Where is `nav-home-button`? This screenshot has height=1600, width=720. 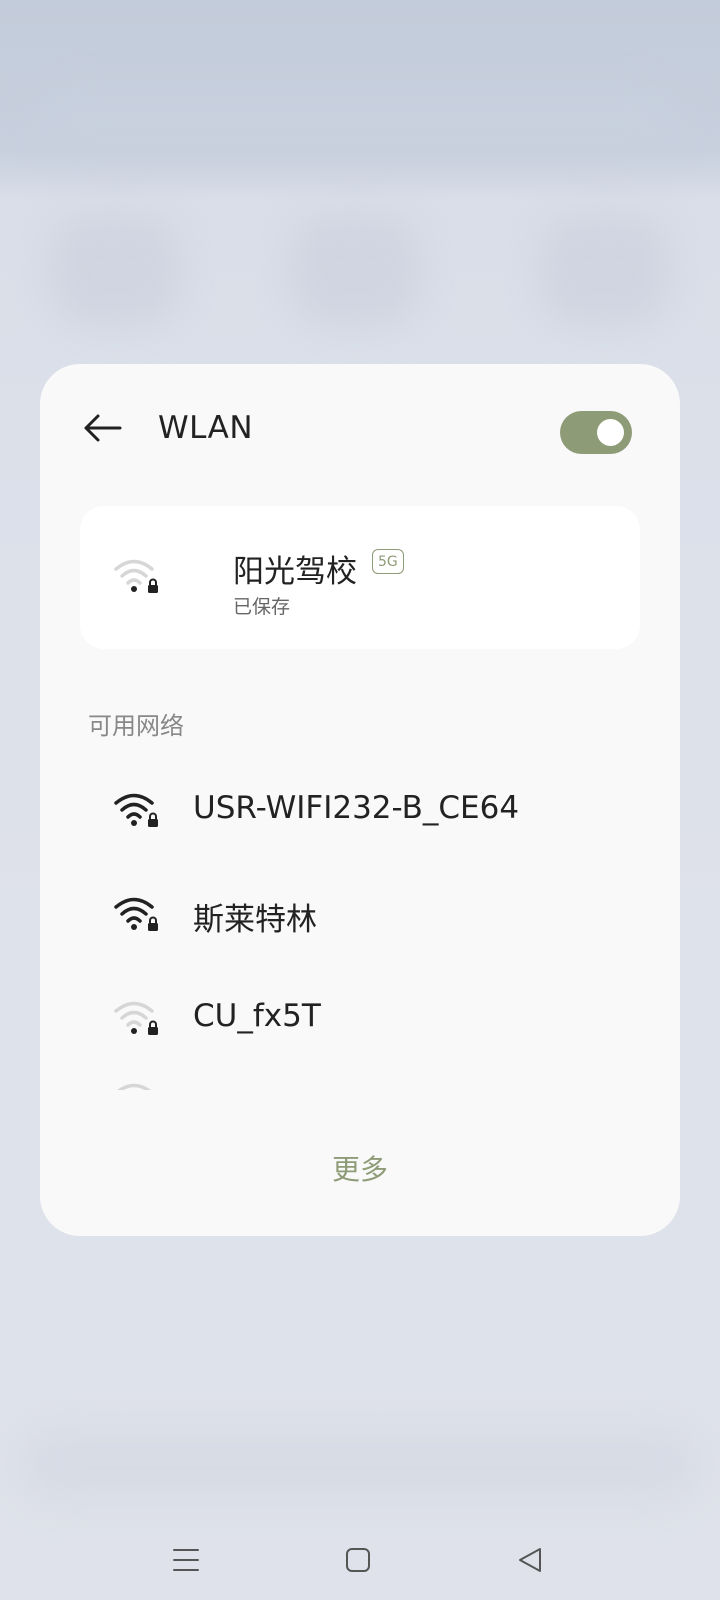 nav-home-button is located at coordinates (358, 1560).